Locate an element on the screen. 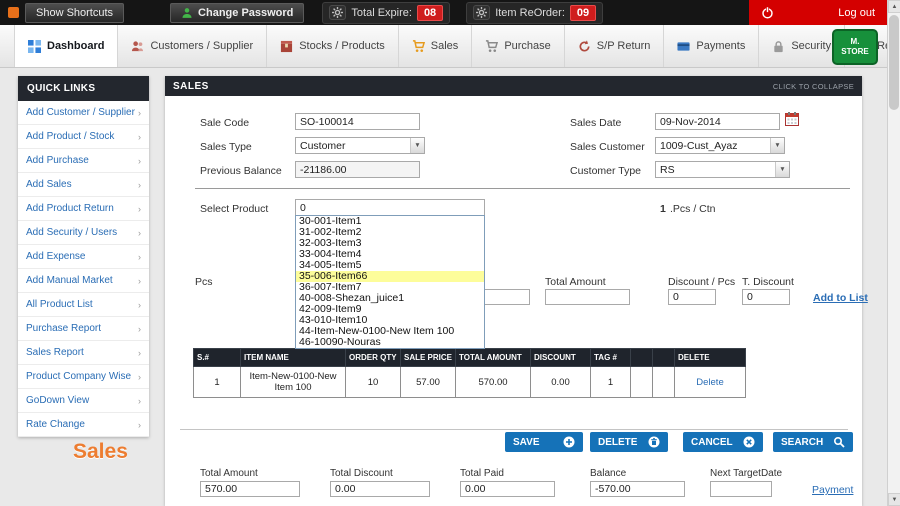 This screenshot has width=900, height=506. next-target-date-input is located at coordinates (741, 489).